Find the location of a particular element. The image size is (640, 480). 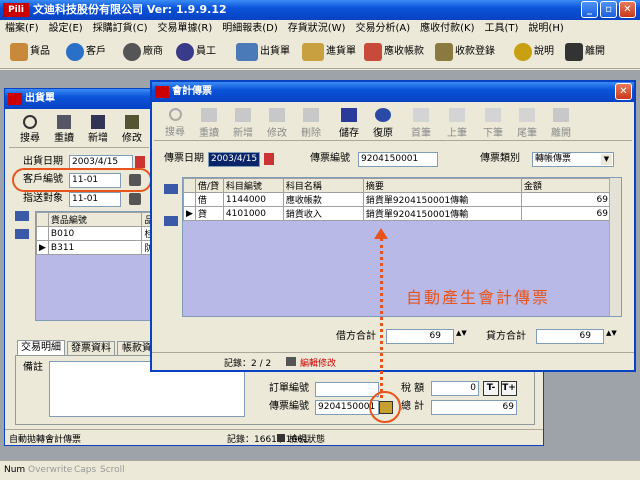

voucher-tool-exit: 離開 is located at coordinates (561, 123).